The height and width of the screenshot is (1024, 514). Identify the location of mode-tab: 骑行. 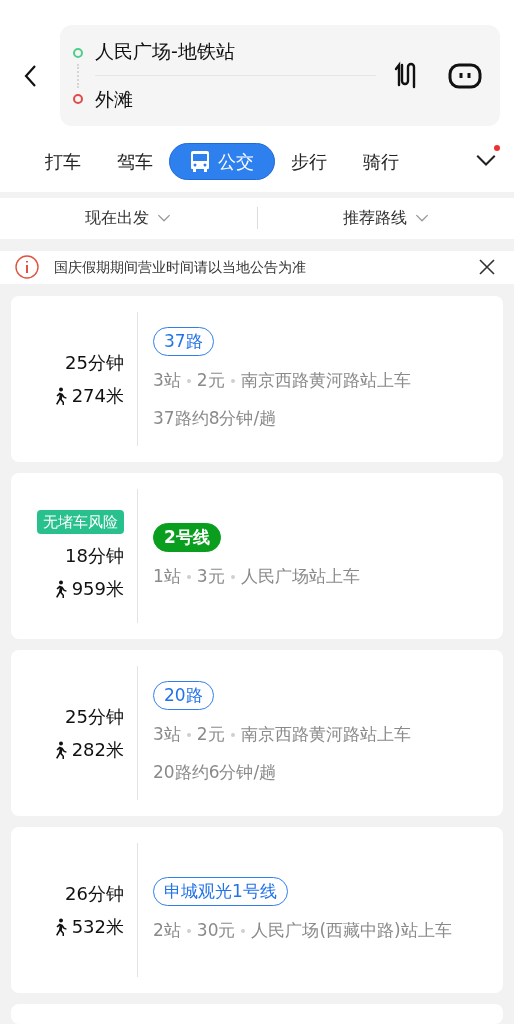
(381, 161).